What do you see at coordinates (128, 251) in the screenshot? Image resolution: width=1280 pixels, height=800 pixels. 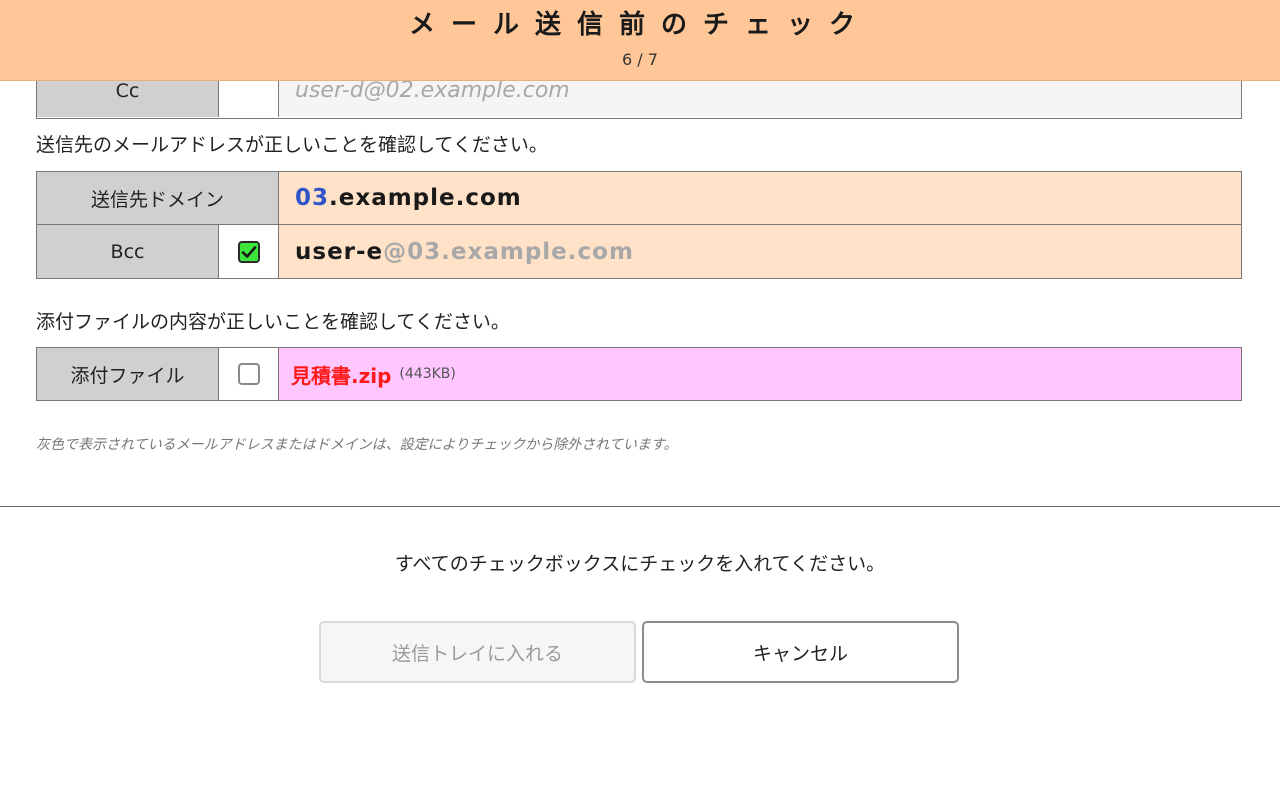 I see `bcc-label: Bcc` at bounding box center [128, 251].